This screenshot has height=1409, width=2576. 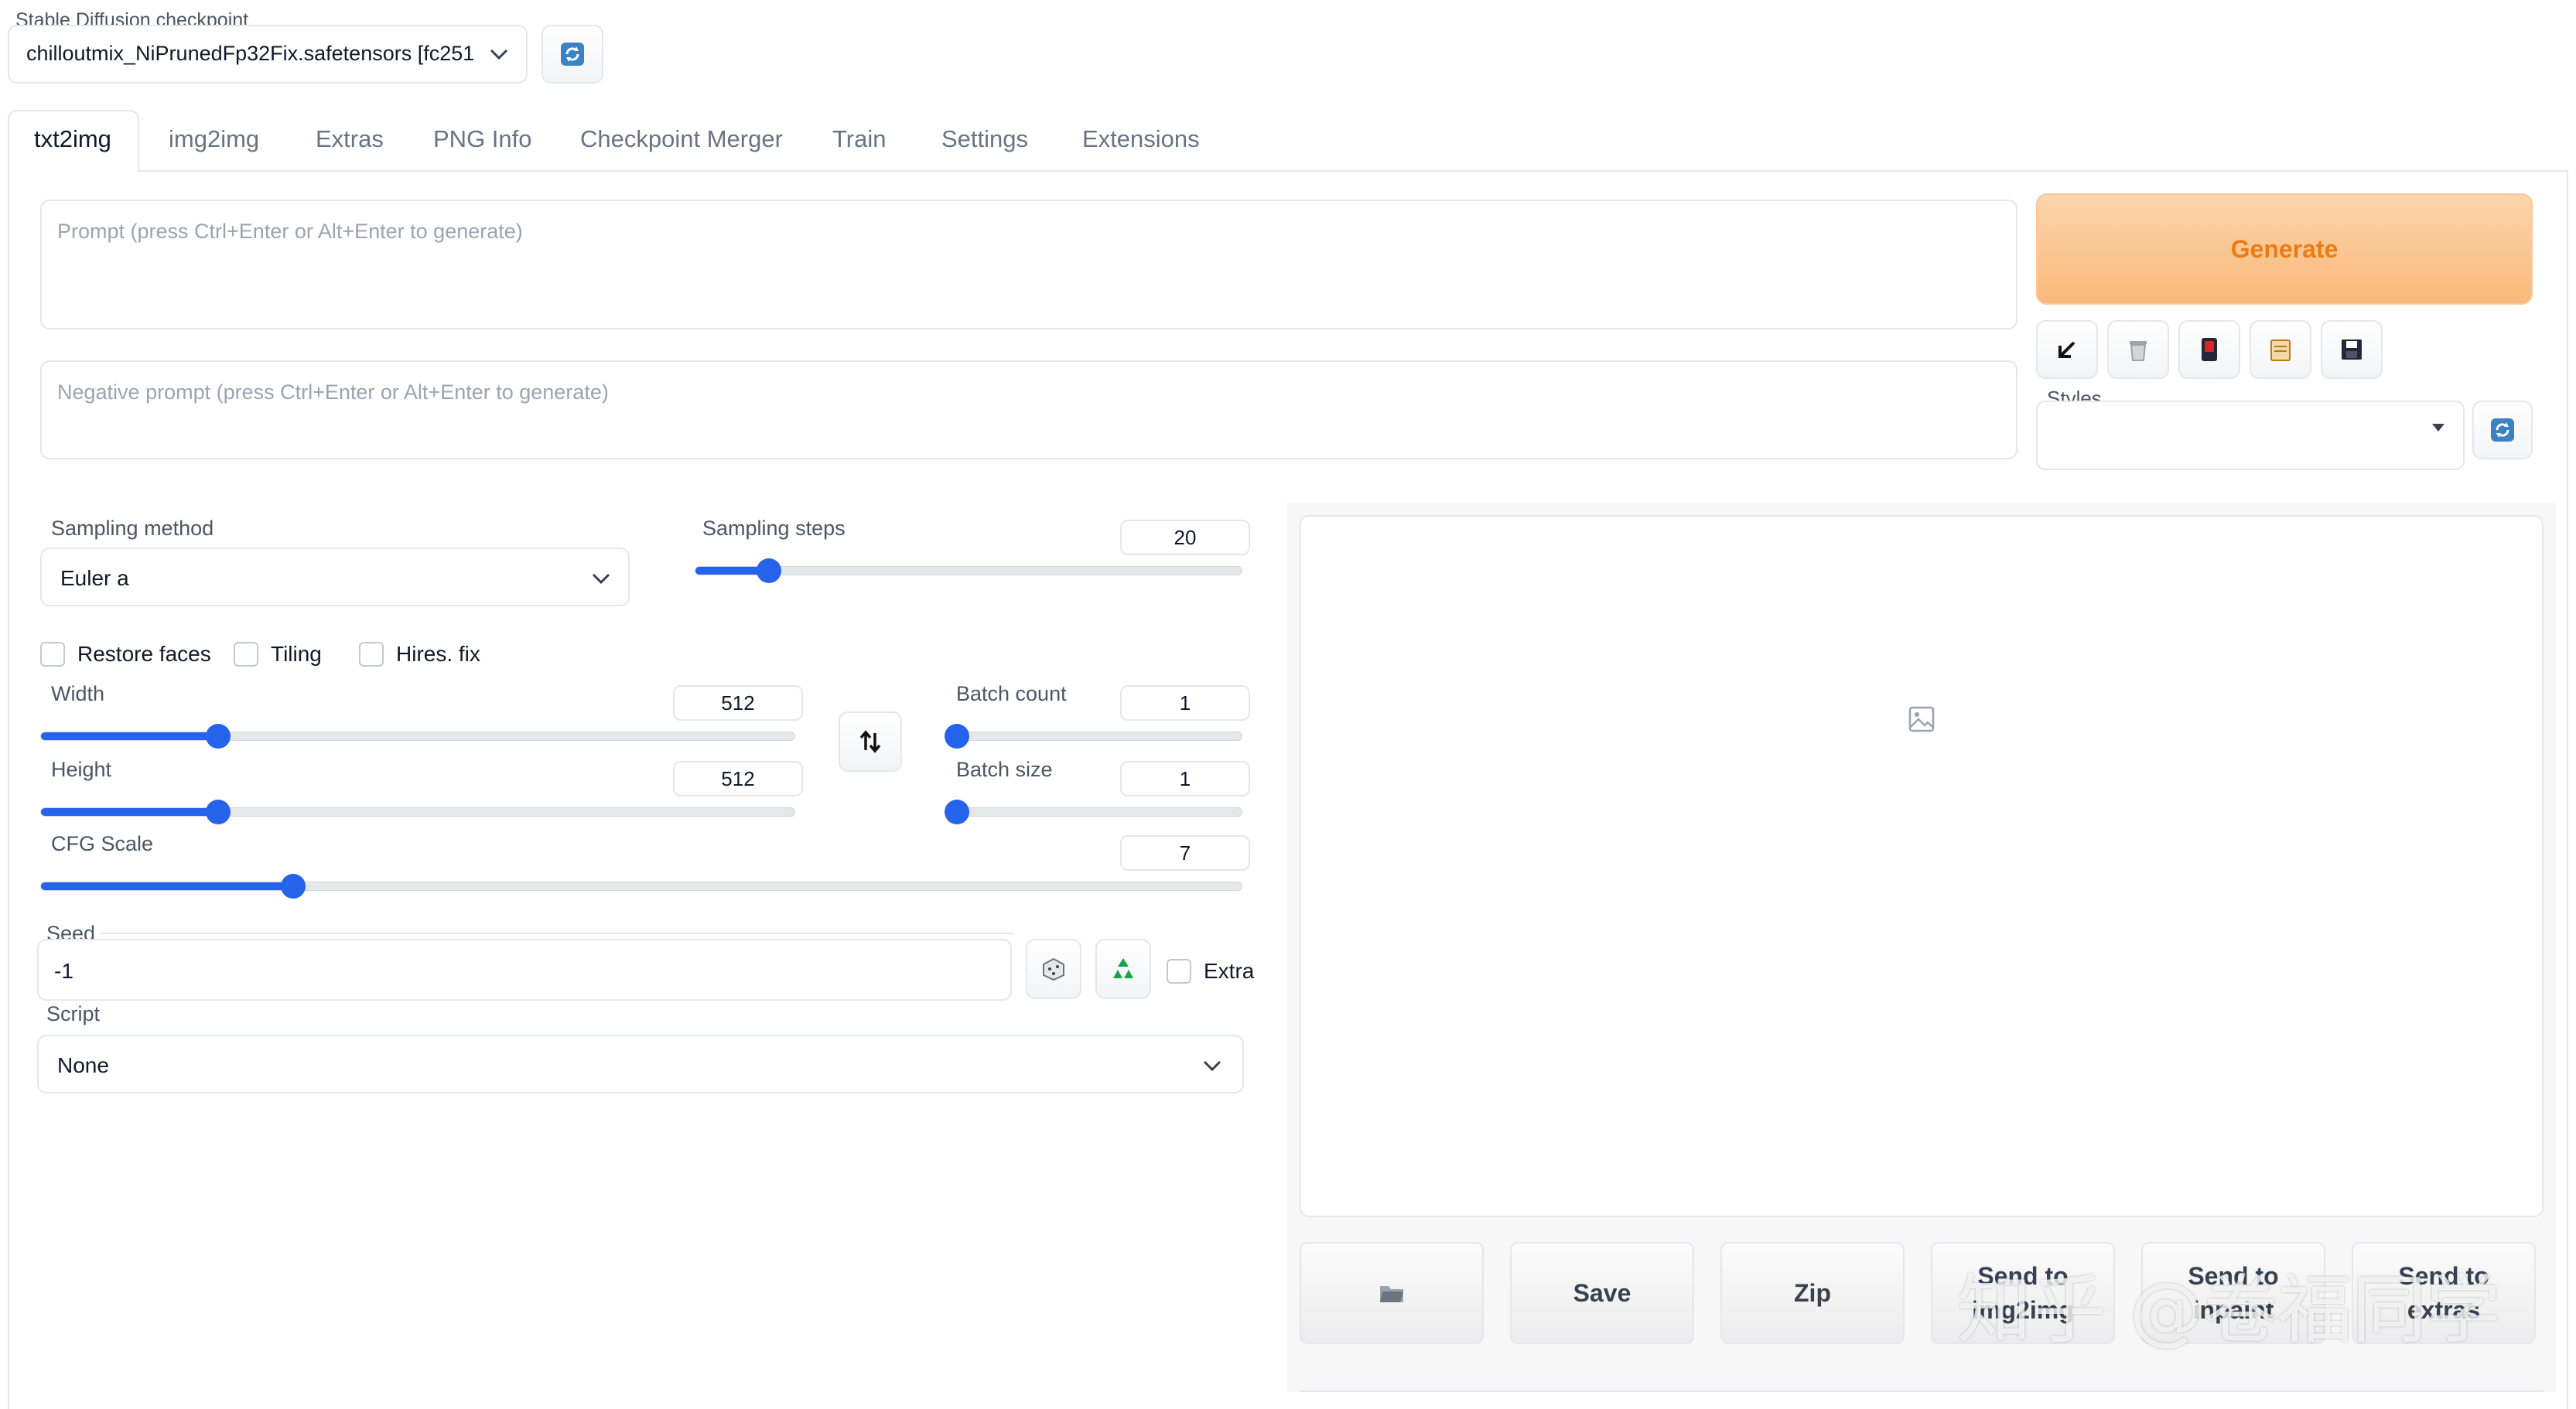 What do you see at coordinates (72, 139) in the screenshot?
I see `tab-txt2img-label: txt2img` at bounding box center [72, 139].